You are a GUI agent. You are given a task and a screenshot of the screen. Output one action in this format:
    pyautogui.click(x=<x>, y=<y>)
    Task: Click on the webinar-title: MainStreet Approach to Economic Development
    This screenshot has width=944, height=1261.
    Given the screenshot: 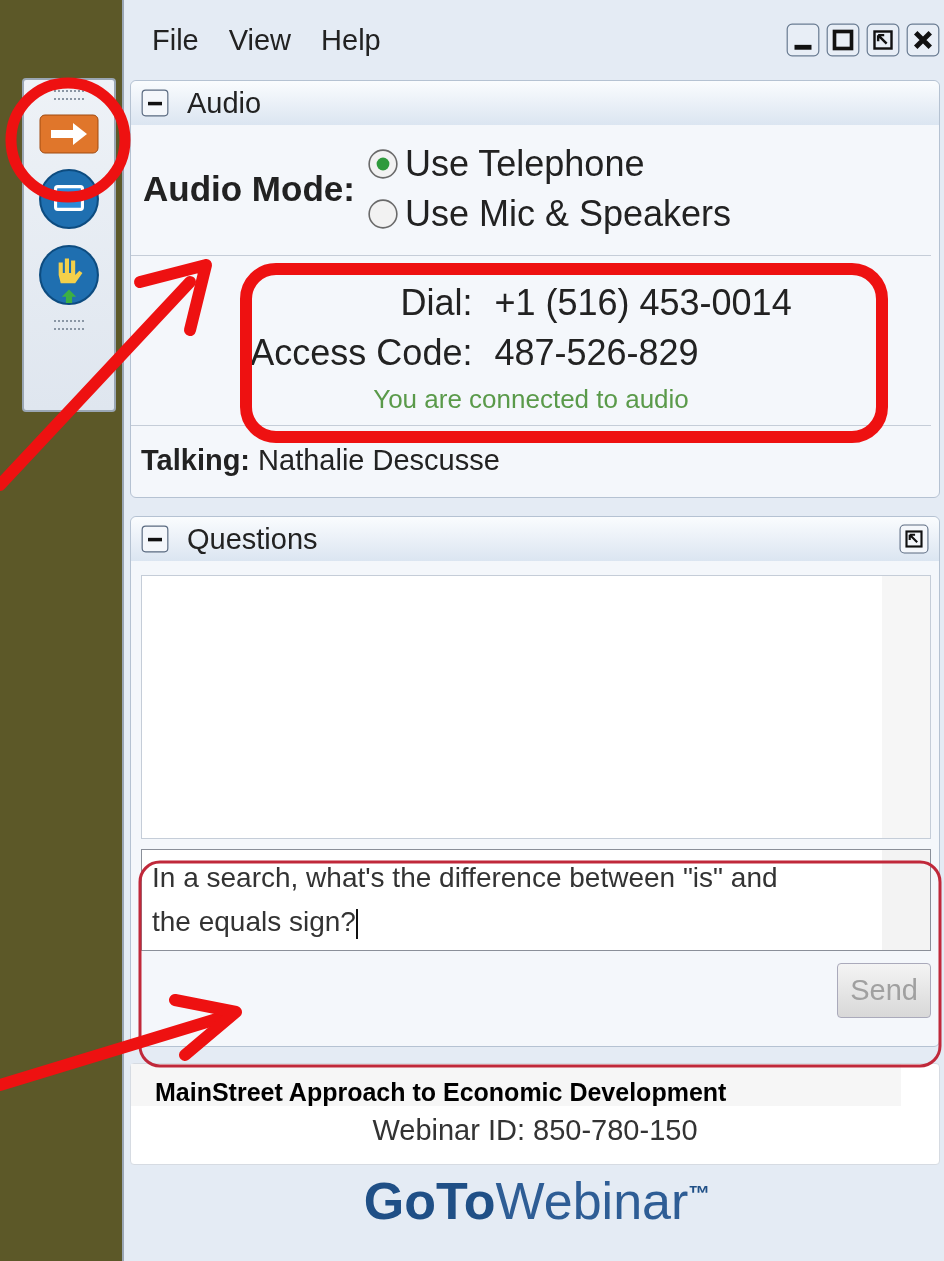 What is the action you would take?
    pyautogui.click(x=516, y=1085)
    